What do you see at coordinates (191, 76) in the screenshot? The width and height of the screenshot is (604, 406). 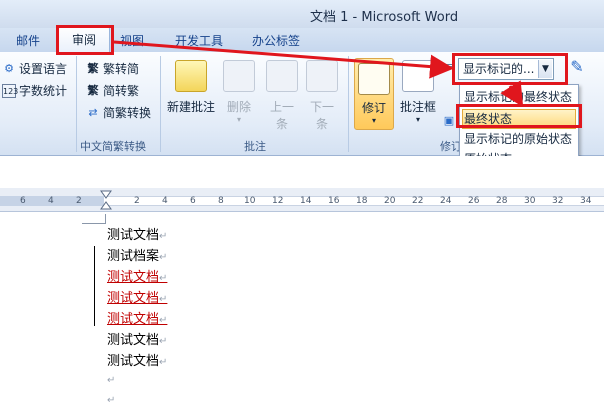 I see `new-comment-icon` at bounding box center [191, 76].